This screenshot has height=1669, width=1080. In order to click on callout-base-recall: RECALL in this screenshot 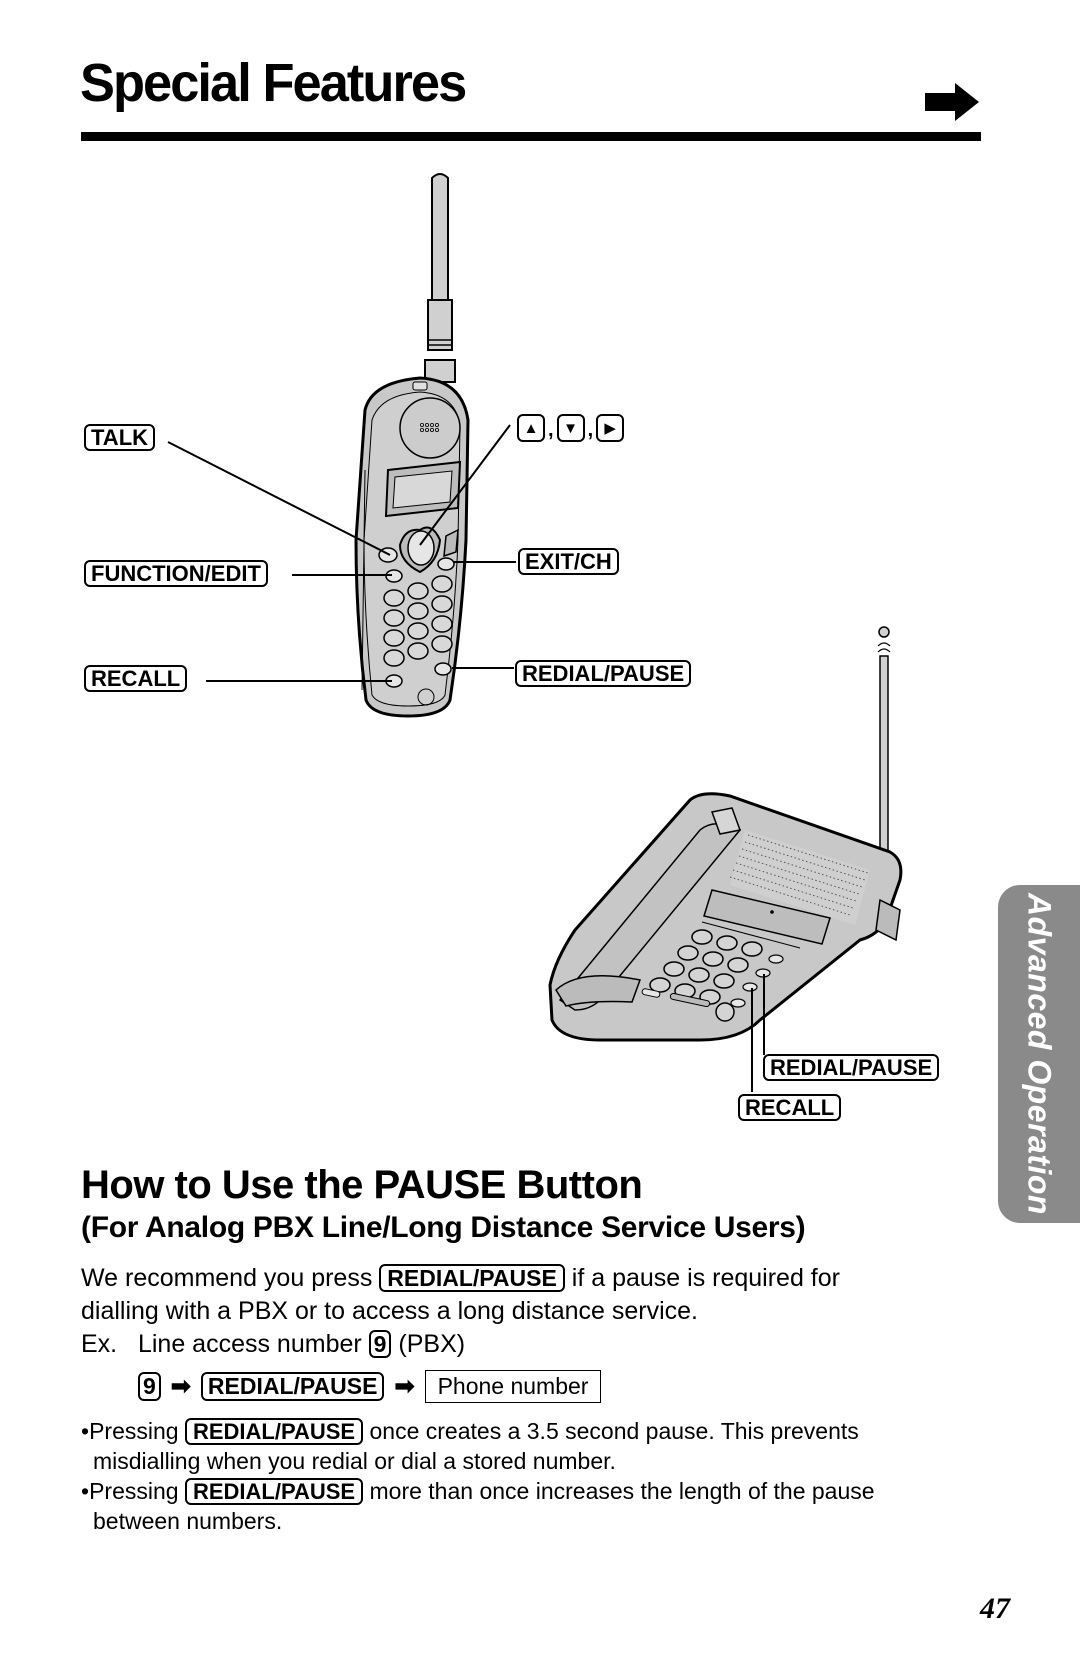, I will do `click(790, 1108)`.